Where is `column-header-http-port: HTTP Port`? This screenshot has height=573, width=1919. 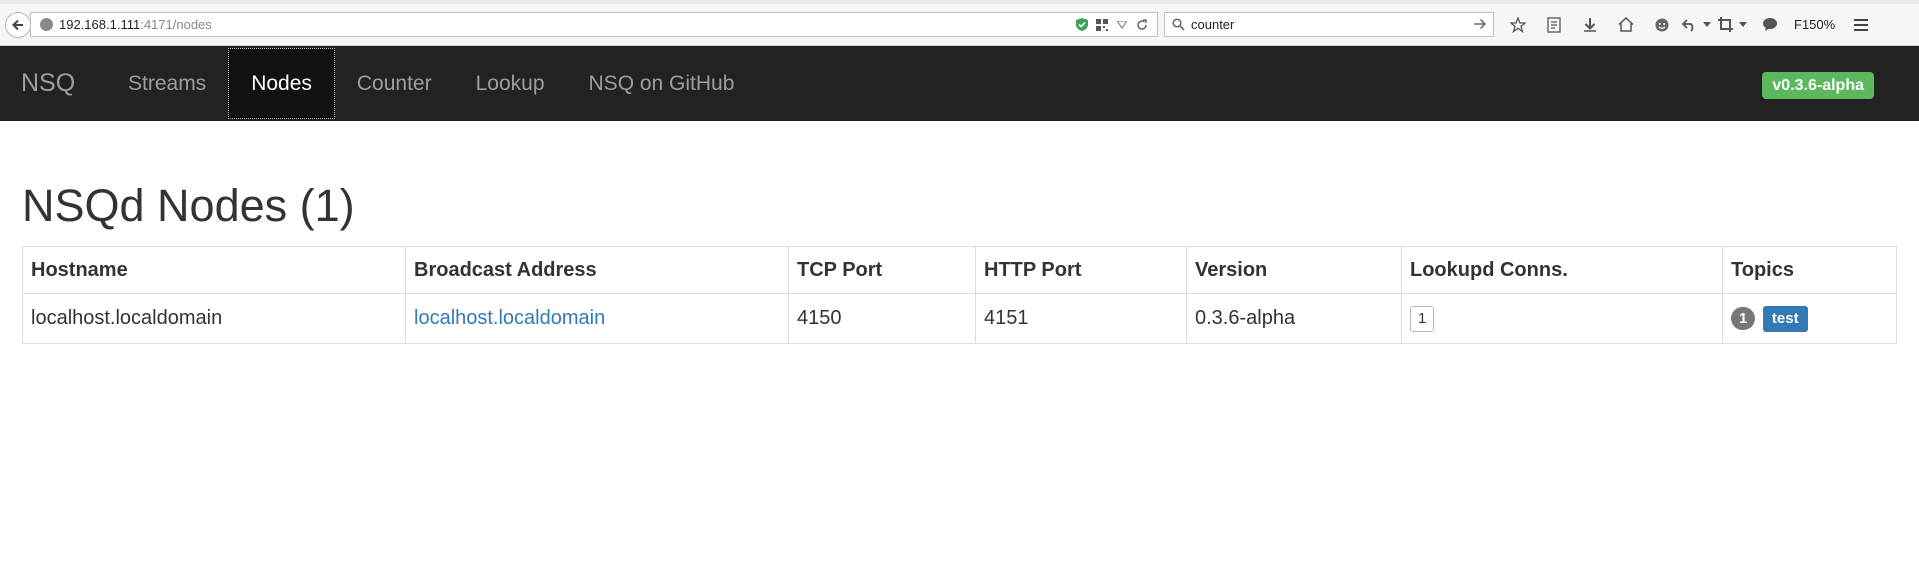
column-header-http-port: HTTP Port is located at coordinates (1081, 270).